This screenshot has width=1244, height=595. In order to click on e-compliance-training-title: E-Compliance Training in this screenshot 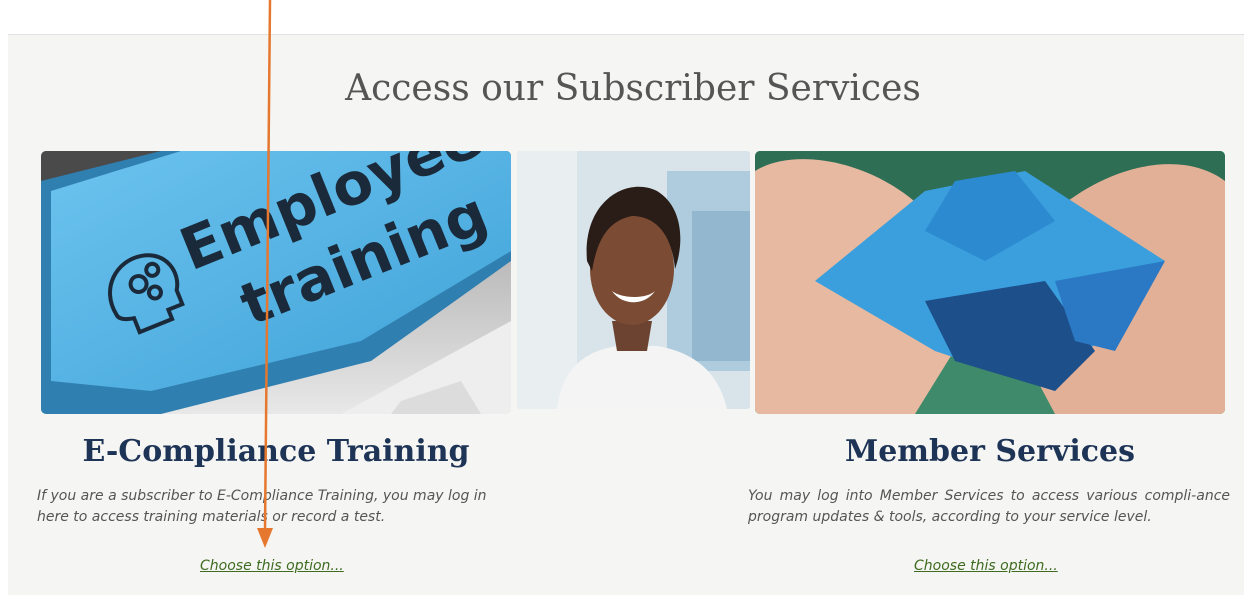, I will do `click(276, 451)`.